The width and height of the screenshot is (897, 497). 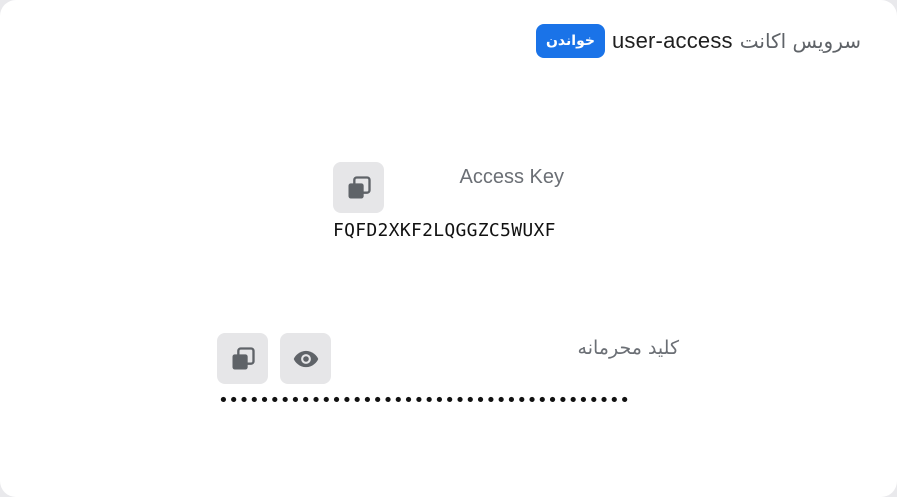 What do you see at coordinates (444, 230) in the screenshot?
I see `access-key-value: FQFD2XKF2LQGGZC5WUXF` at bounding box center [444, 230].